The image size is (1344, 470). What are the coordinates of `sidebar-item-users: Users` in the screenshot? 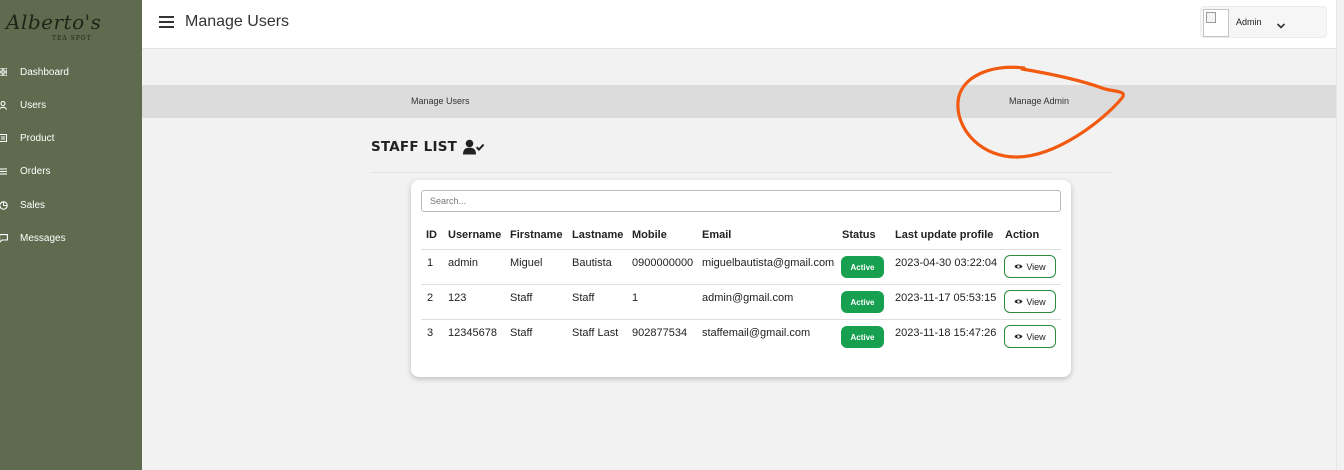 It's located at (71, 105).